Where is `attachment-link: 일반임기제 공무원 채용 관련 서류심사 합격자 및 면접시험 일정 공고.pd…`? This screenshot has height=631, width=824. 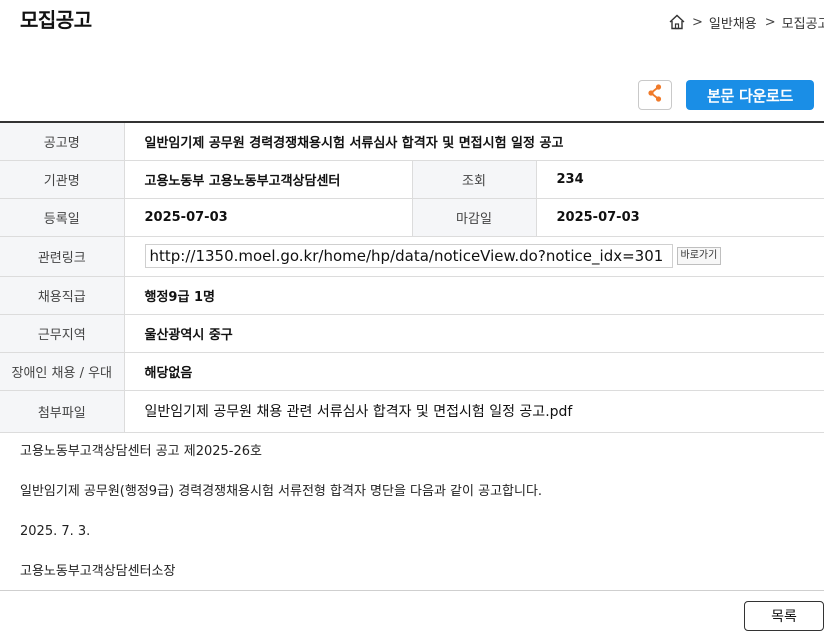 attachment-link: 일반임기제 공무원 채용 관련 서류심사 합격자 및 면접시험 일정 공고.pd… is located at coordinates (474, 411).